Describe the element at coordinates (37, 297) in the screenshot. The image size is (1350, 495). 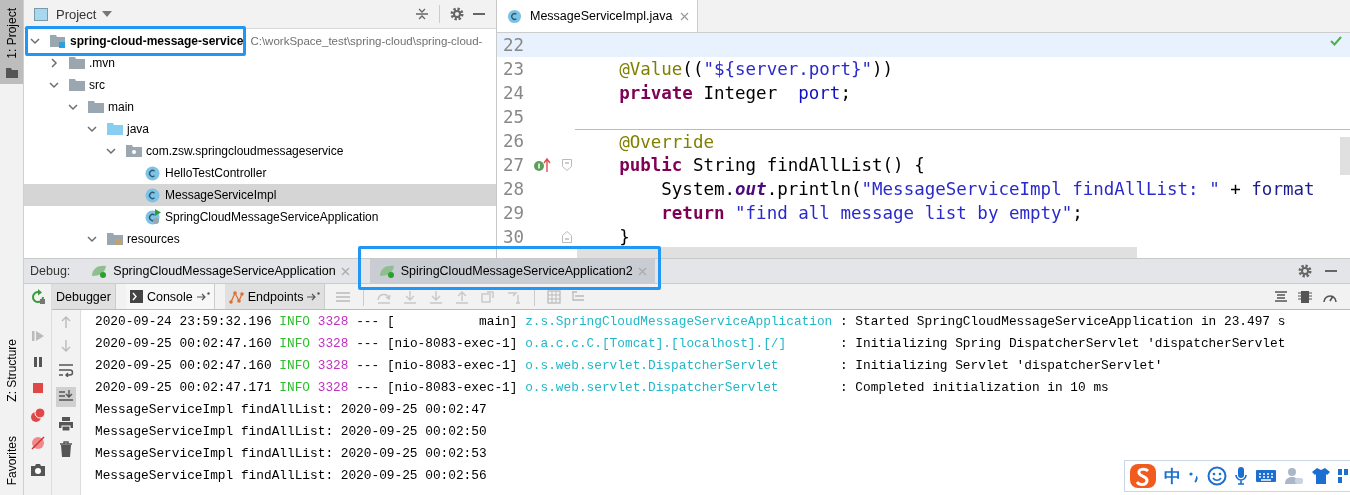
I see `rerun-icon` at that location.